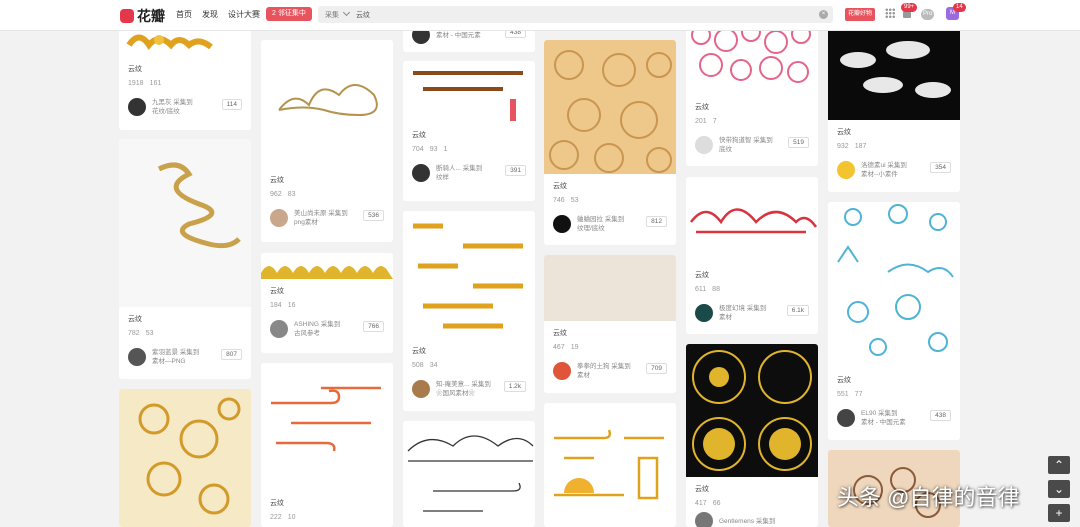 The width and height of the screenshot is (1080, 527). I want to click on add-button: +, so click(1059, 513).